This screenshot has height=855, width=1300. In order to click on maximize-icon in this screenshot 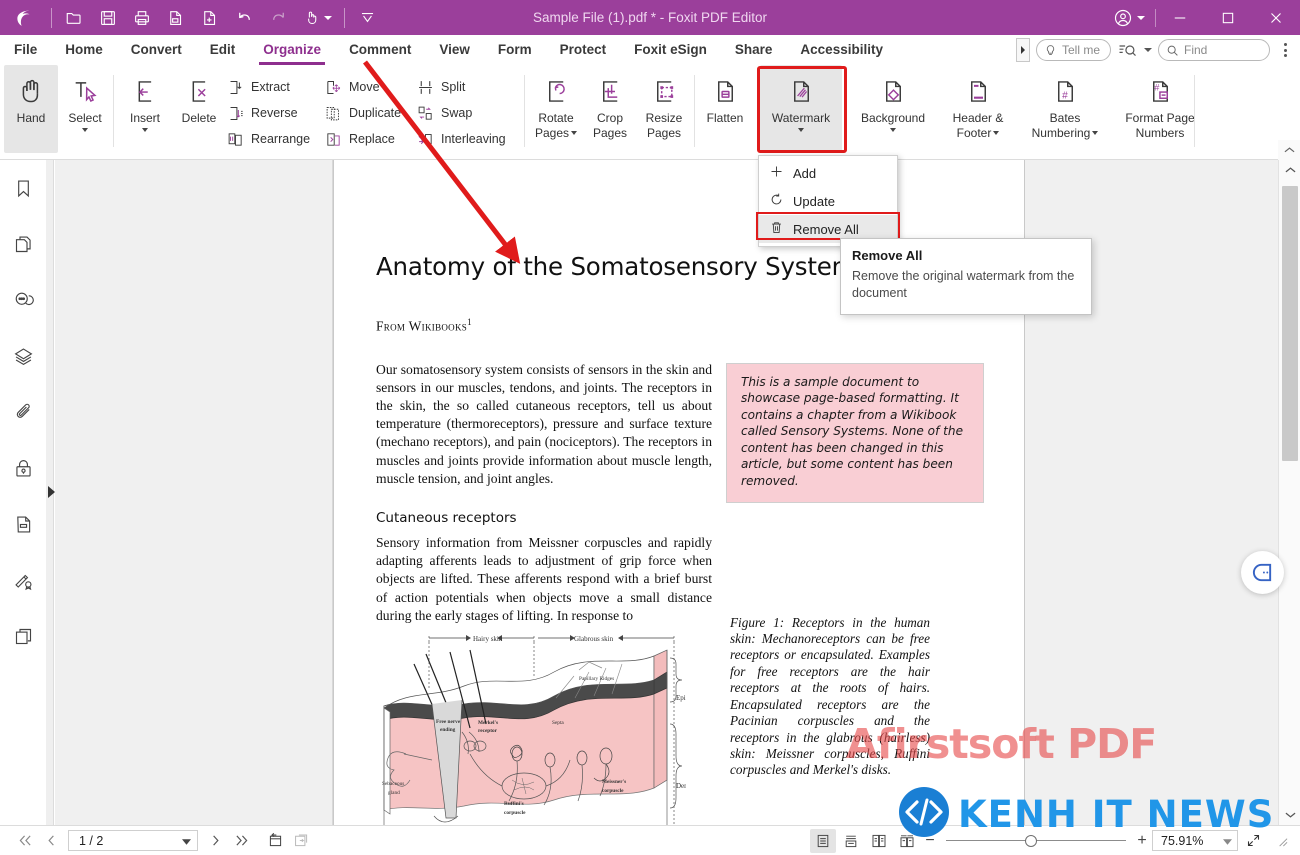, I will do `click(1228, 17)`.